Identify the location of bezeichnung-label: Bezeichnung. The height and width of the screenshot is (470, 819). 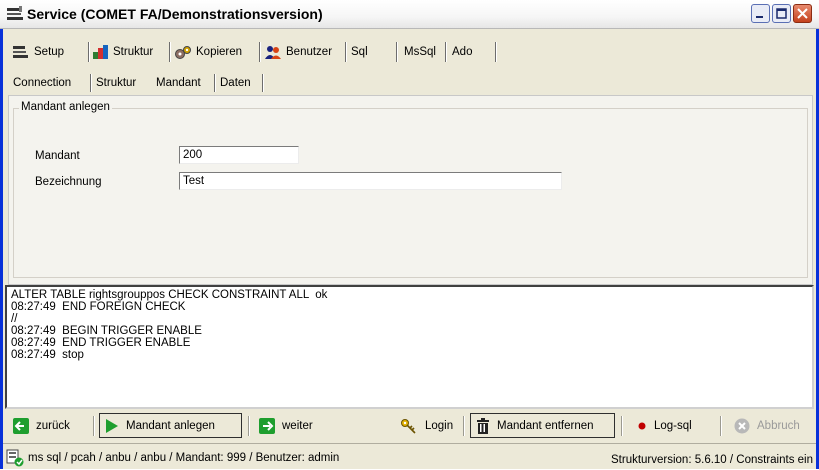
(68, 182).